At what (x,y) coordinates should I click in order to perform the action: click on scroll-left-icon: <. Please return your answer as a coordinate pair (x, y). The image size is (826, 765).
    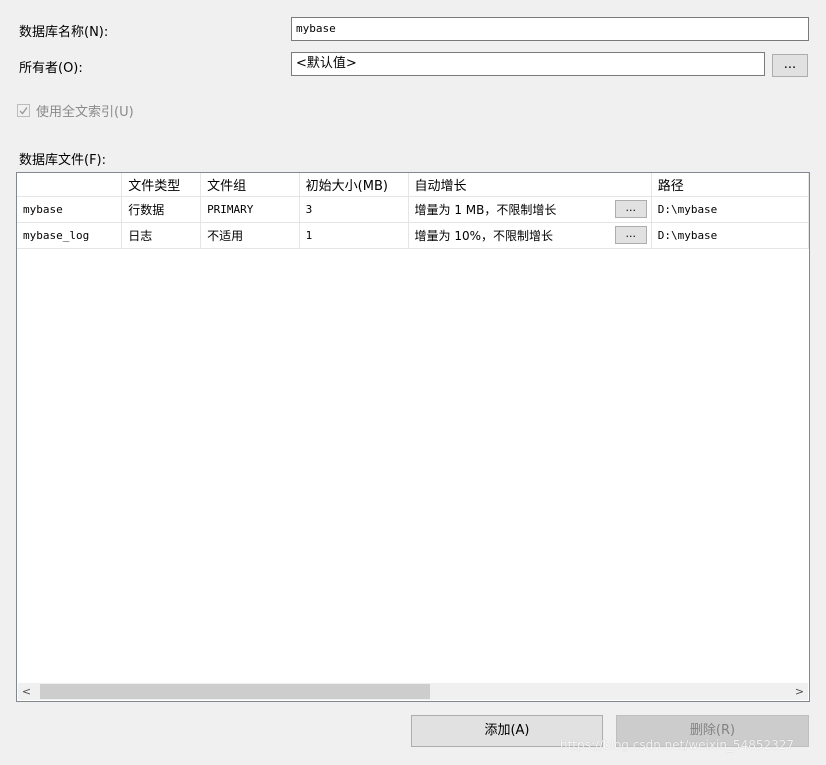
    Looking at the image, I should click on (26, 691).